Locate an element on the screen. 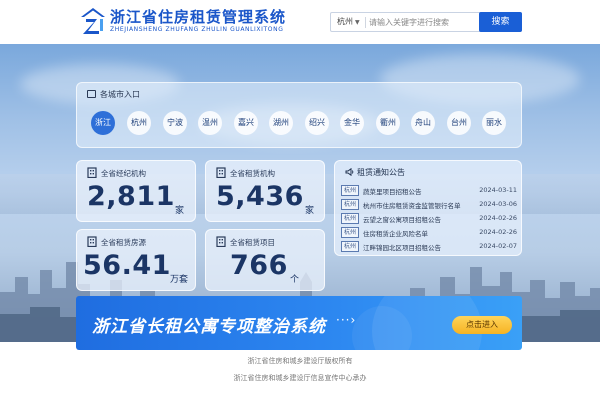 This screenshot has height=400, width=600. notice-item-date: 2024-02-07 is located at coordinates (498, 246).